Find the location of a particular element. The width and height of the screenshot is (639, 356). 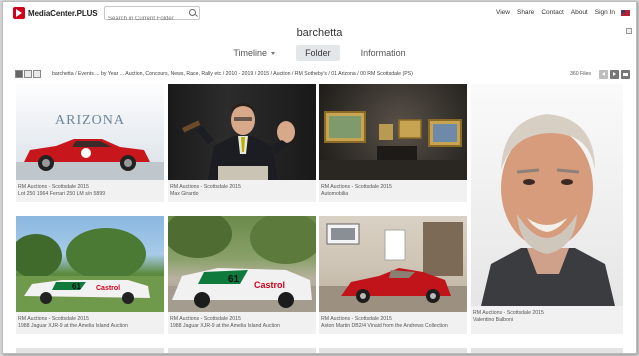

next-page-icon is located at coordinates (614, 74).